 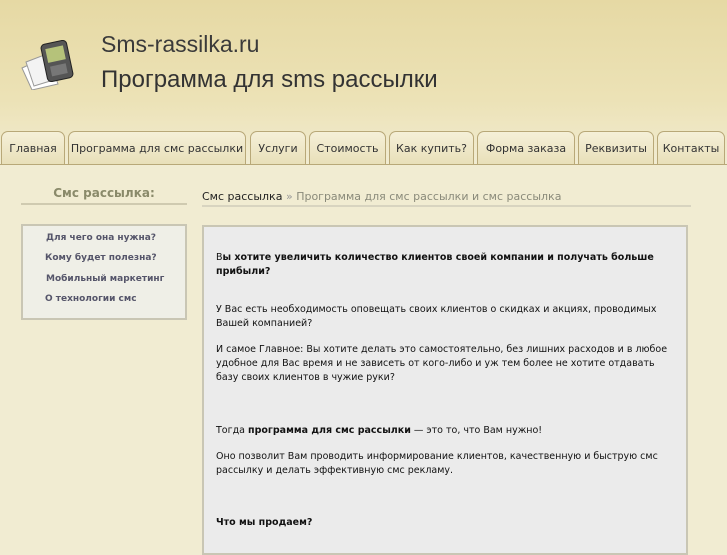 I want to click on tab-requisites: Реквизиты, so click(x=616, y=148).